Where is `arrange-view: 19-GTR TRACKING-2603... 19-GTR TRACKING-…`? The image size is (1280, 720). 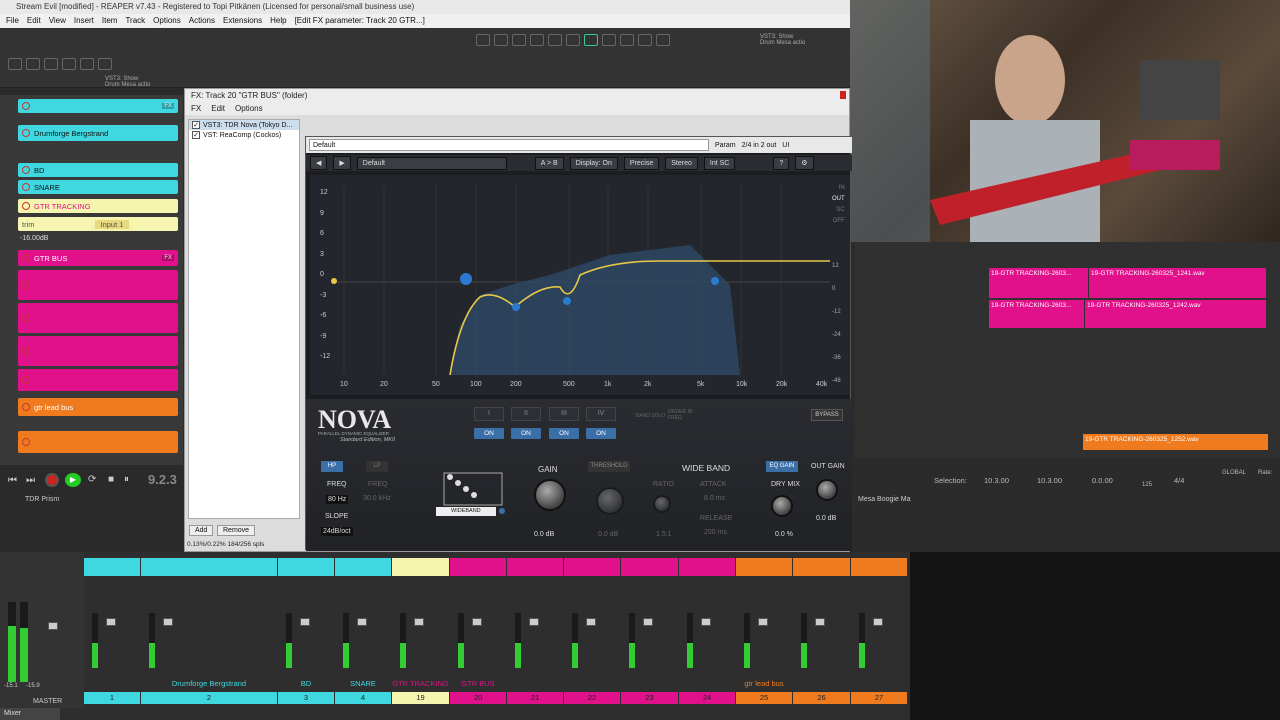
arrange-view: 19-GTR TRACKING-2603... 19-GTR TRACKING-… is located at coordinates (1067, 349).